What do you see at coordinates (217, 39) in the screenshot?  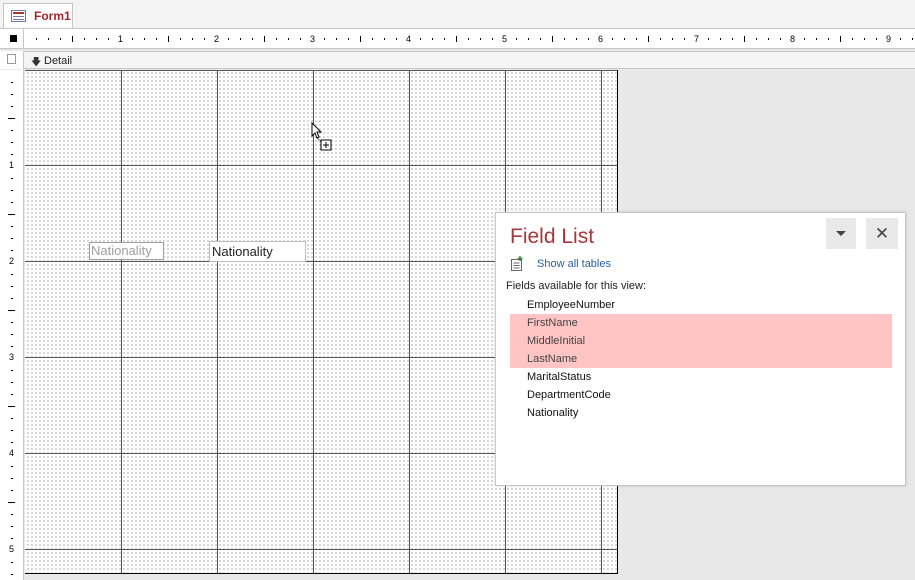 I see `h-ruler-number: 2` at bounding box center [217, 39].